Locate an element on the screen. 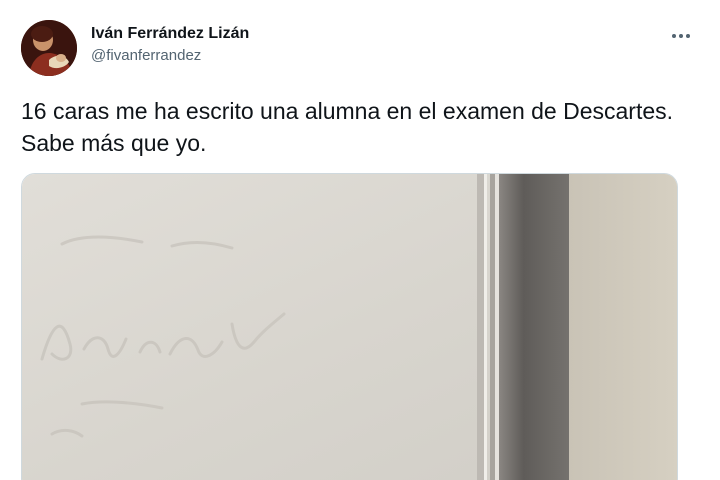 This screenshot has width=720, height=480. author-display-name: Iván Ferrández Lizán is located at coordinates (170, 34).